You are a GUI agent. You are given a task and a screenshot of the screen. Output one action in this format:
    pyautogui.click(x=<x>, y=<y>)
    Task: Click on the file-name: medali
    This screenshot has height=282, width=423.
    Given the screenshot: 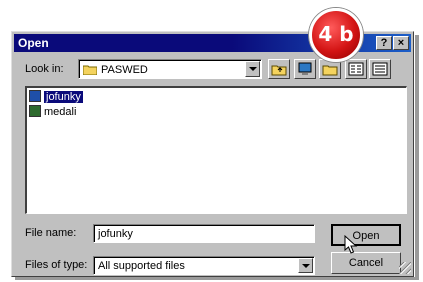 What is the action you would take?
    pyautogui.click(x=60, y=112)
    